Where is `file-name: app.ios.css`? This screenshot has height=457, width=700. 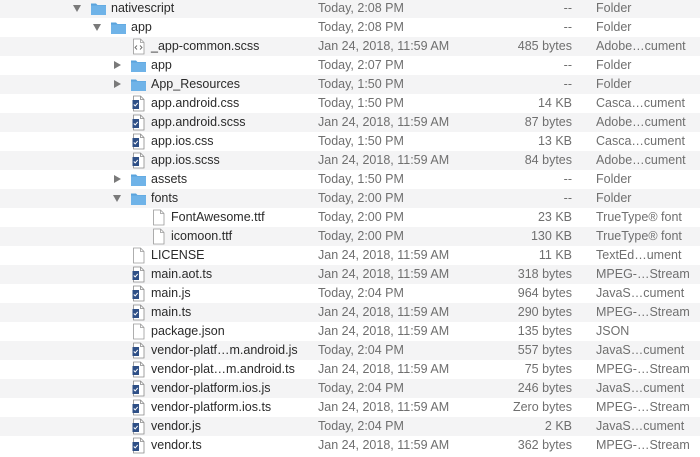 file-name: app.ios.css is located at coordinates (182, 141).